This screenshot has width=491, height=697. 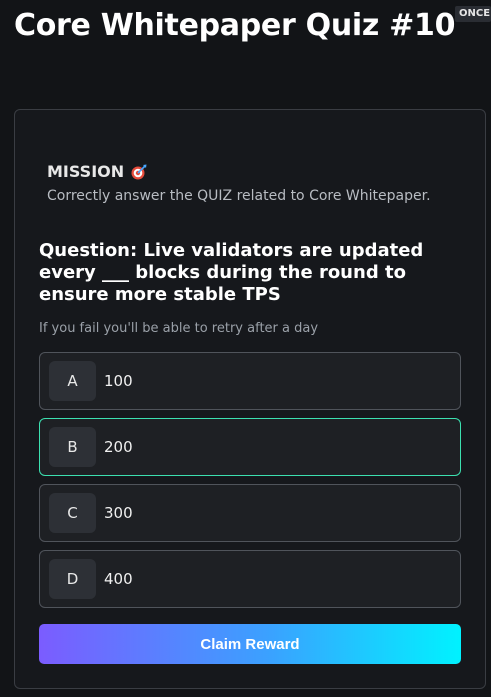 I want to click on answer-option-a: A 100, so click(x=250, y=381).